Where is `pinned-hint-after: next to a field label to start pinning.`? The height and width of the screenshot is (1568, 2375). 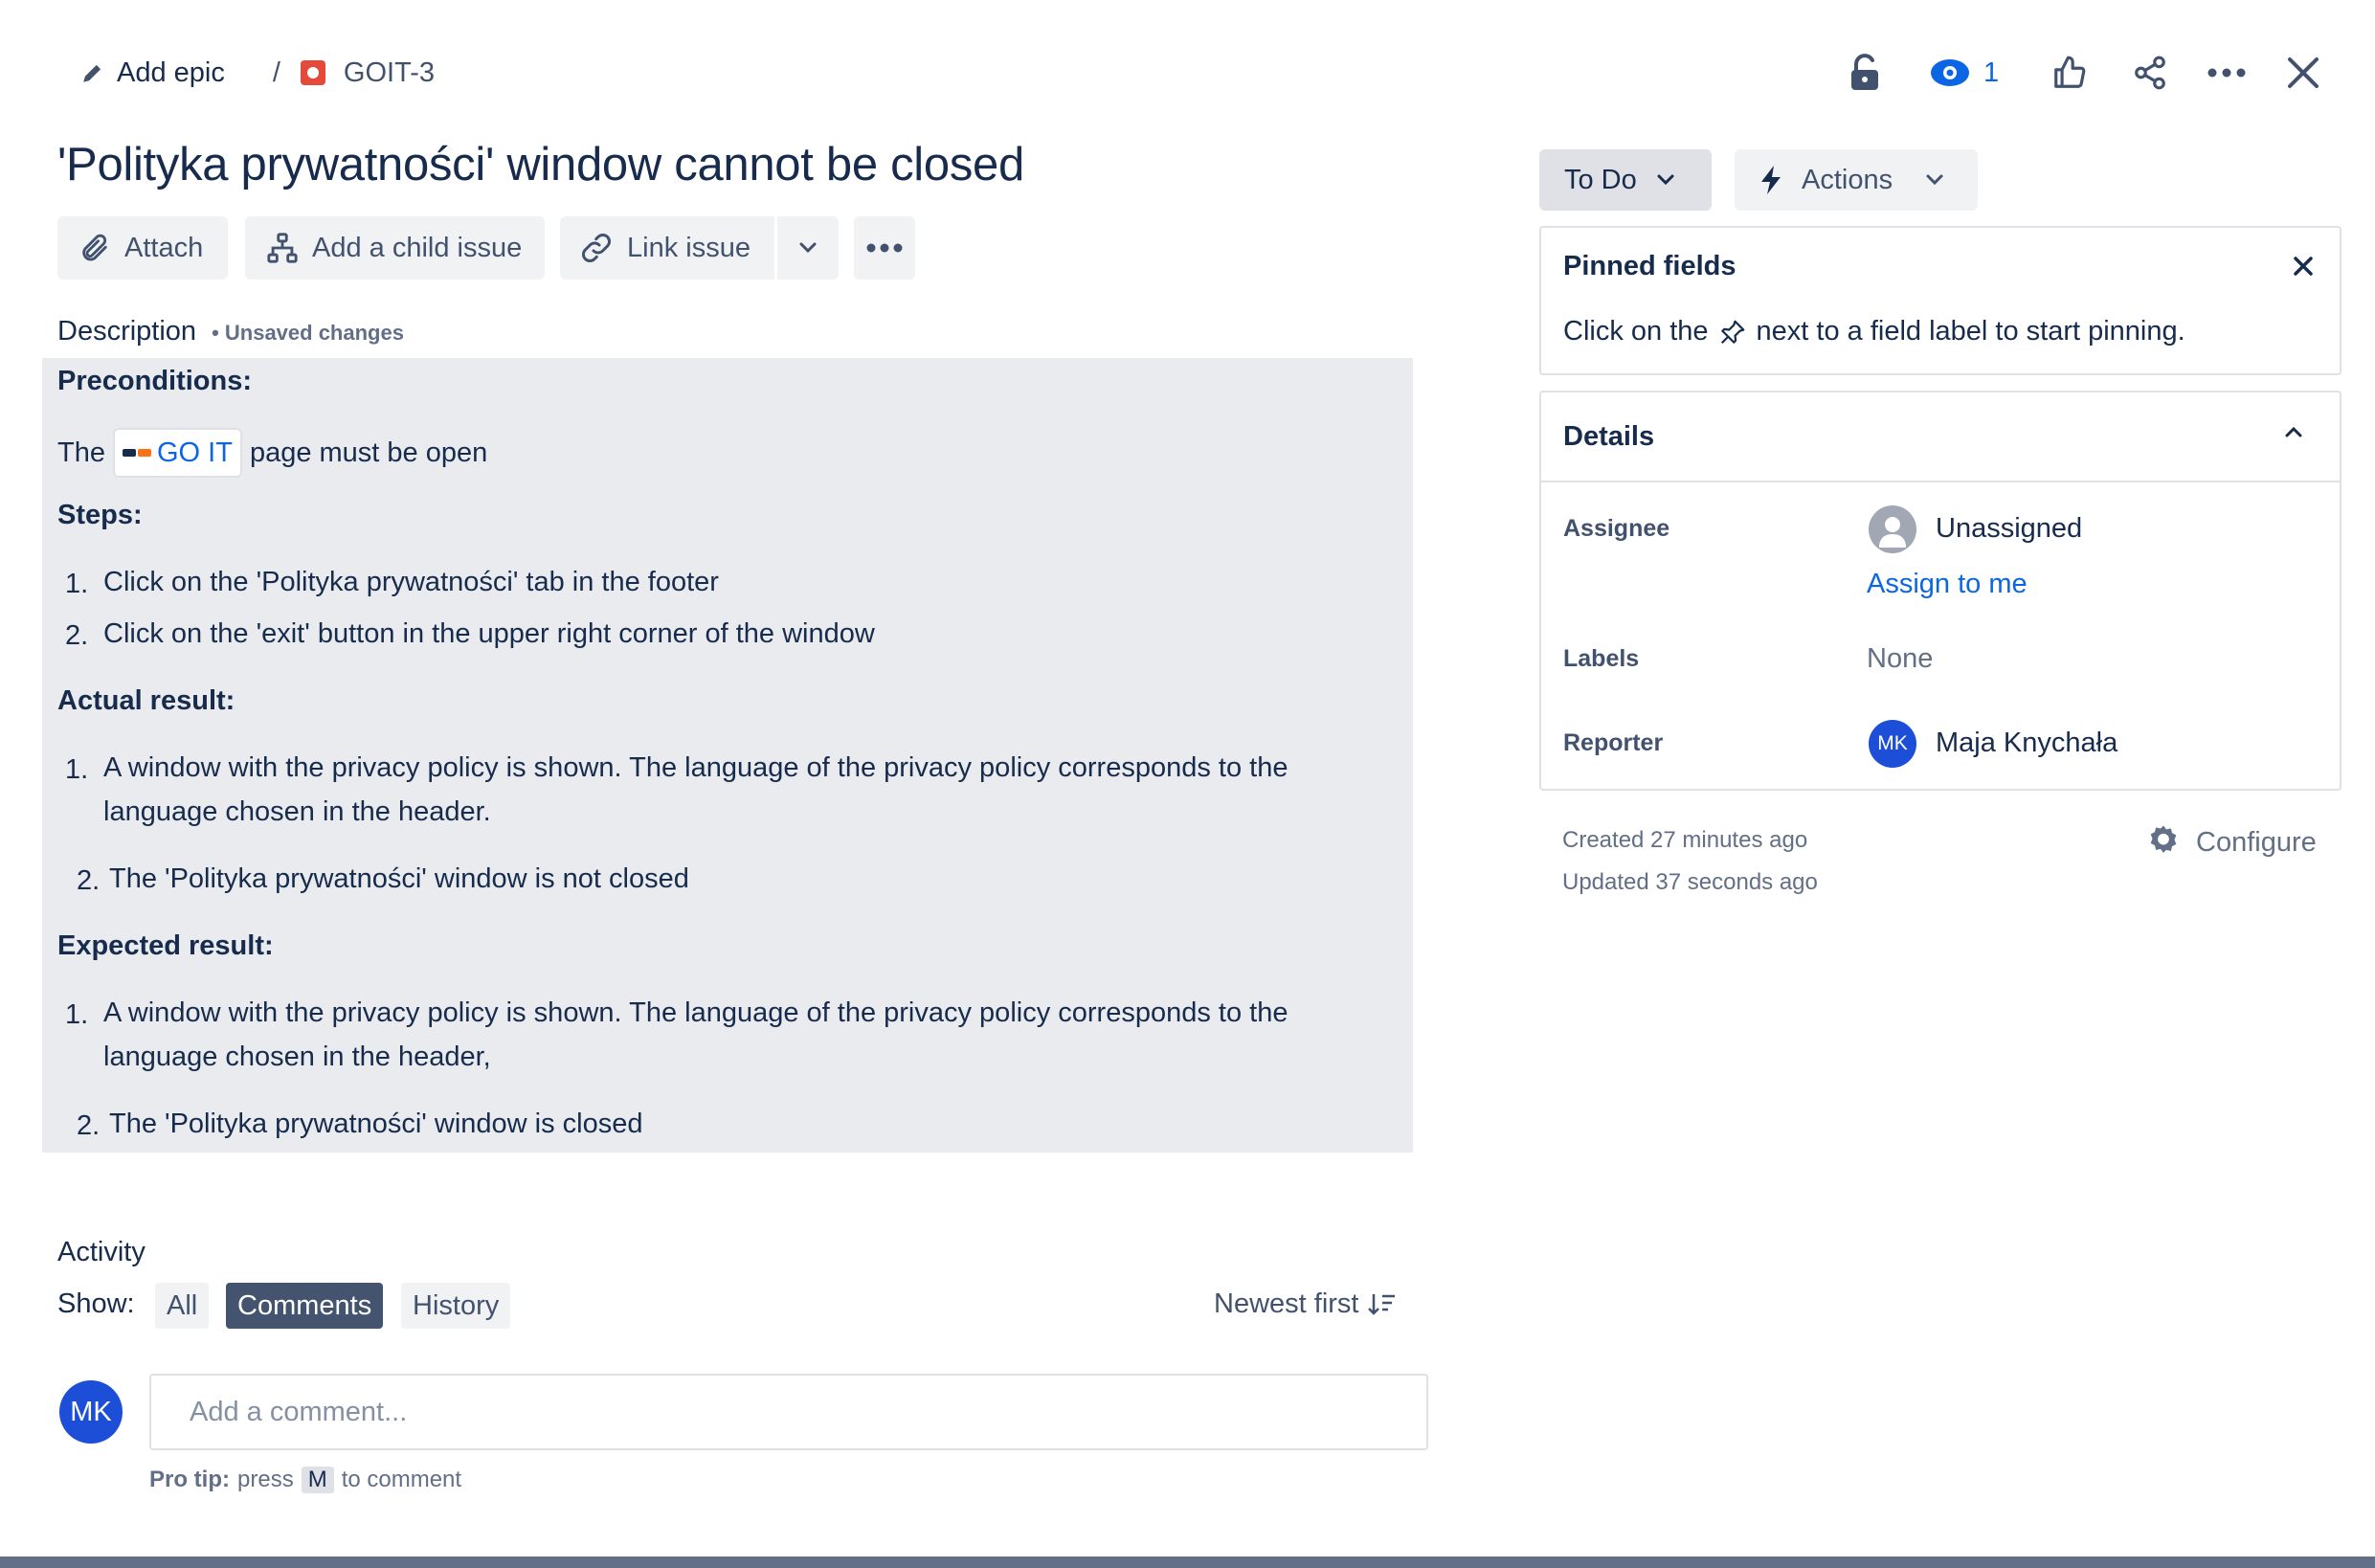 pinned-hint-after: next to a field label to start pinning. is located at coordinates (1970, 332).